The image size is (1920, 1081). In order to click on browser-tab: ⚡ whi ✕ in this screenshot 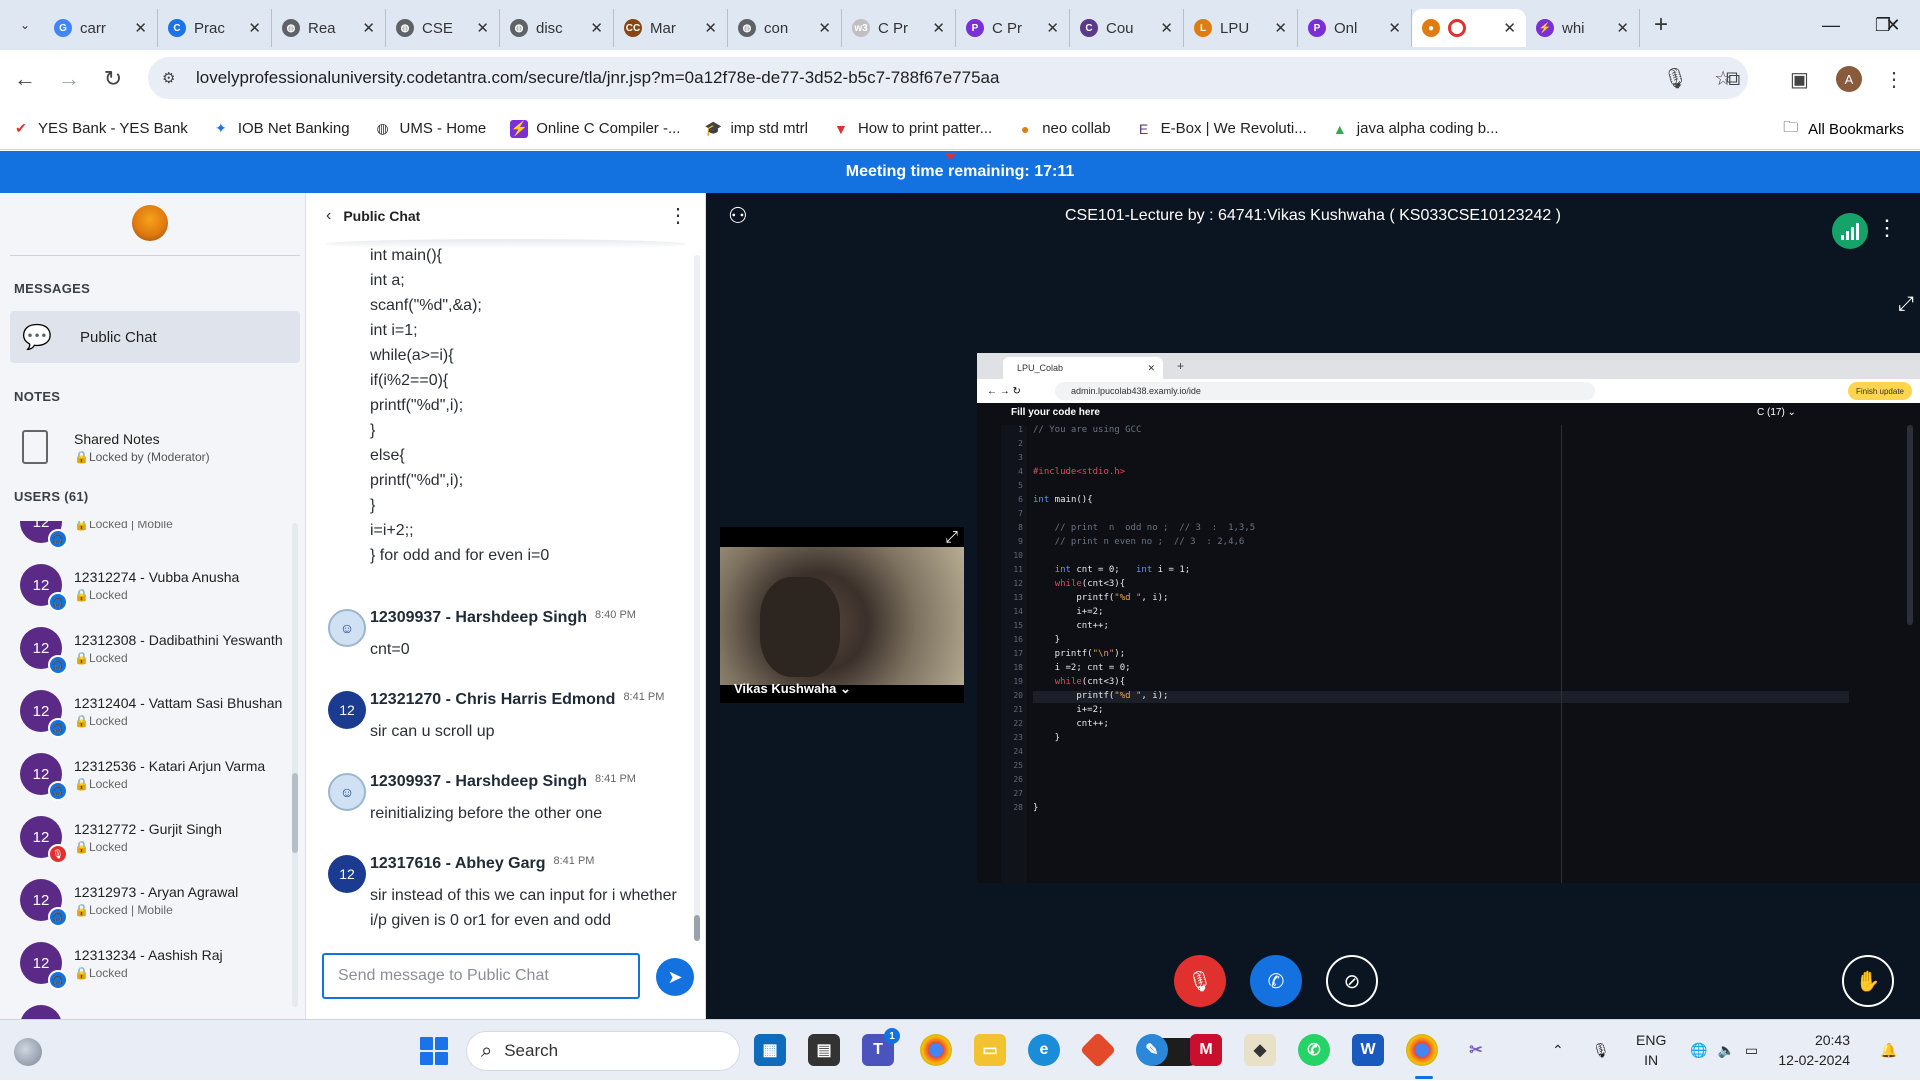, I will do `click(1583, 28)`.